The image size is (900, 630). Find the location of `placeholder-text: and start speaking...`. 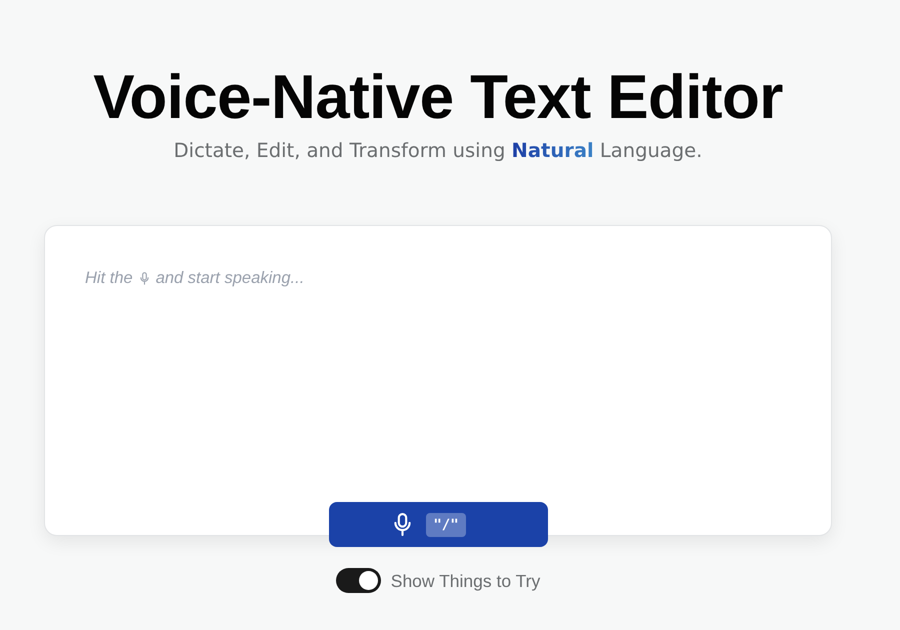

placeholder-text: and start speaking... is located at coordinates (230, 278).